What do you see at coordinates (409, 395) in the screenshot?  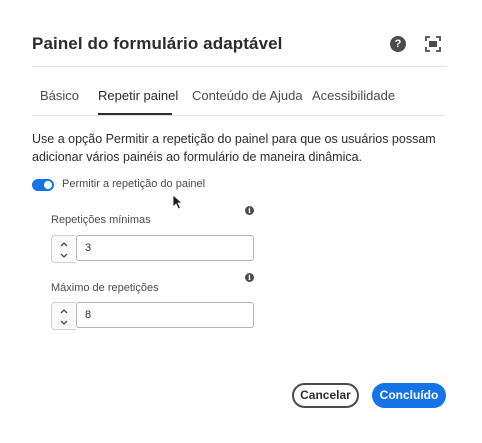 I see `done-button: Concluído` at bounding box center [409, 395].